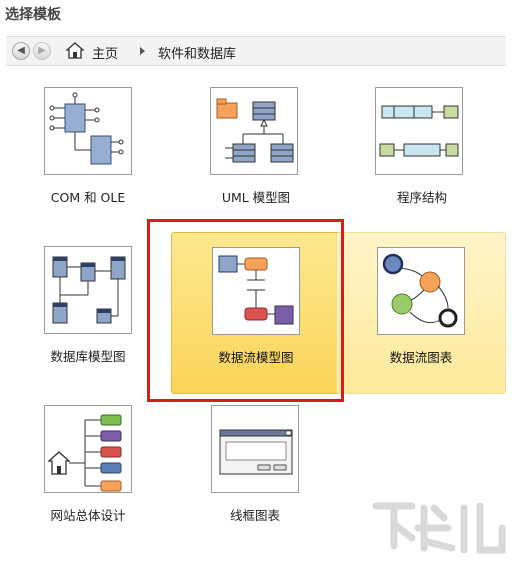 This screenshot has width=512, height=564. I want to click on program-structure-thumbnail, so click(419, 131).